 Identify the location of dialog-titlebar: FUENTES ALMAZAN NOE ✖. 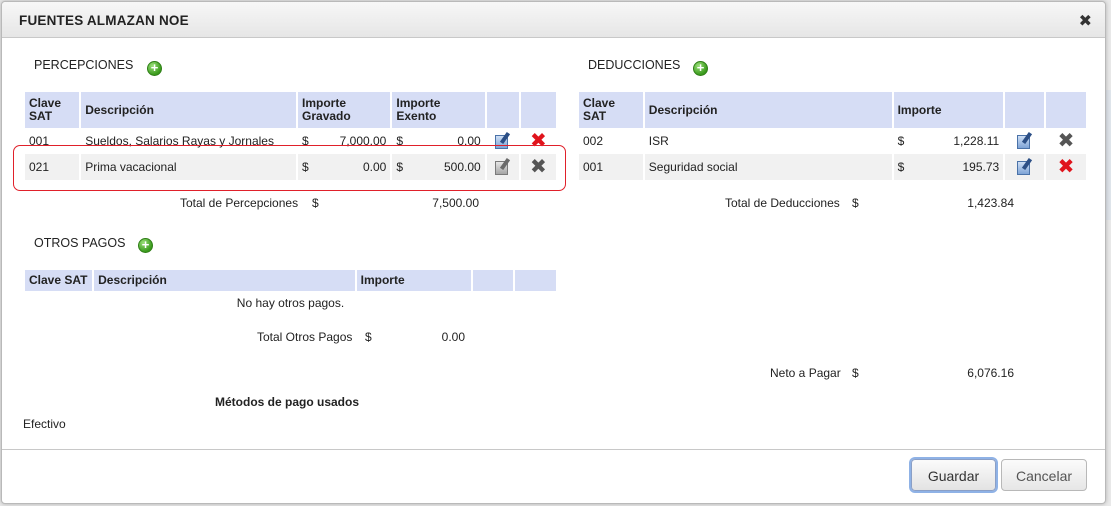
(553, 20).